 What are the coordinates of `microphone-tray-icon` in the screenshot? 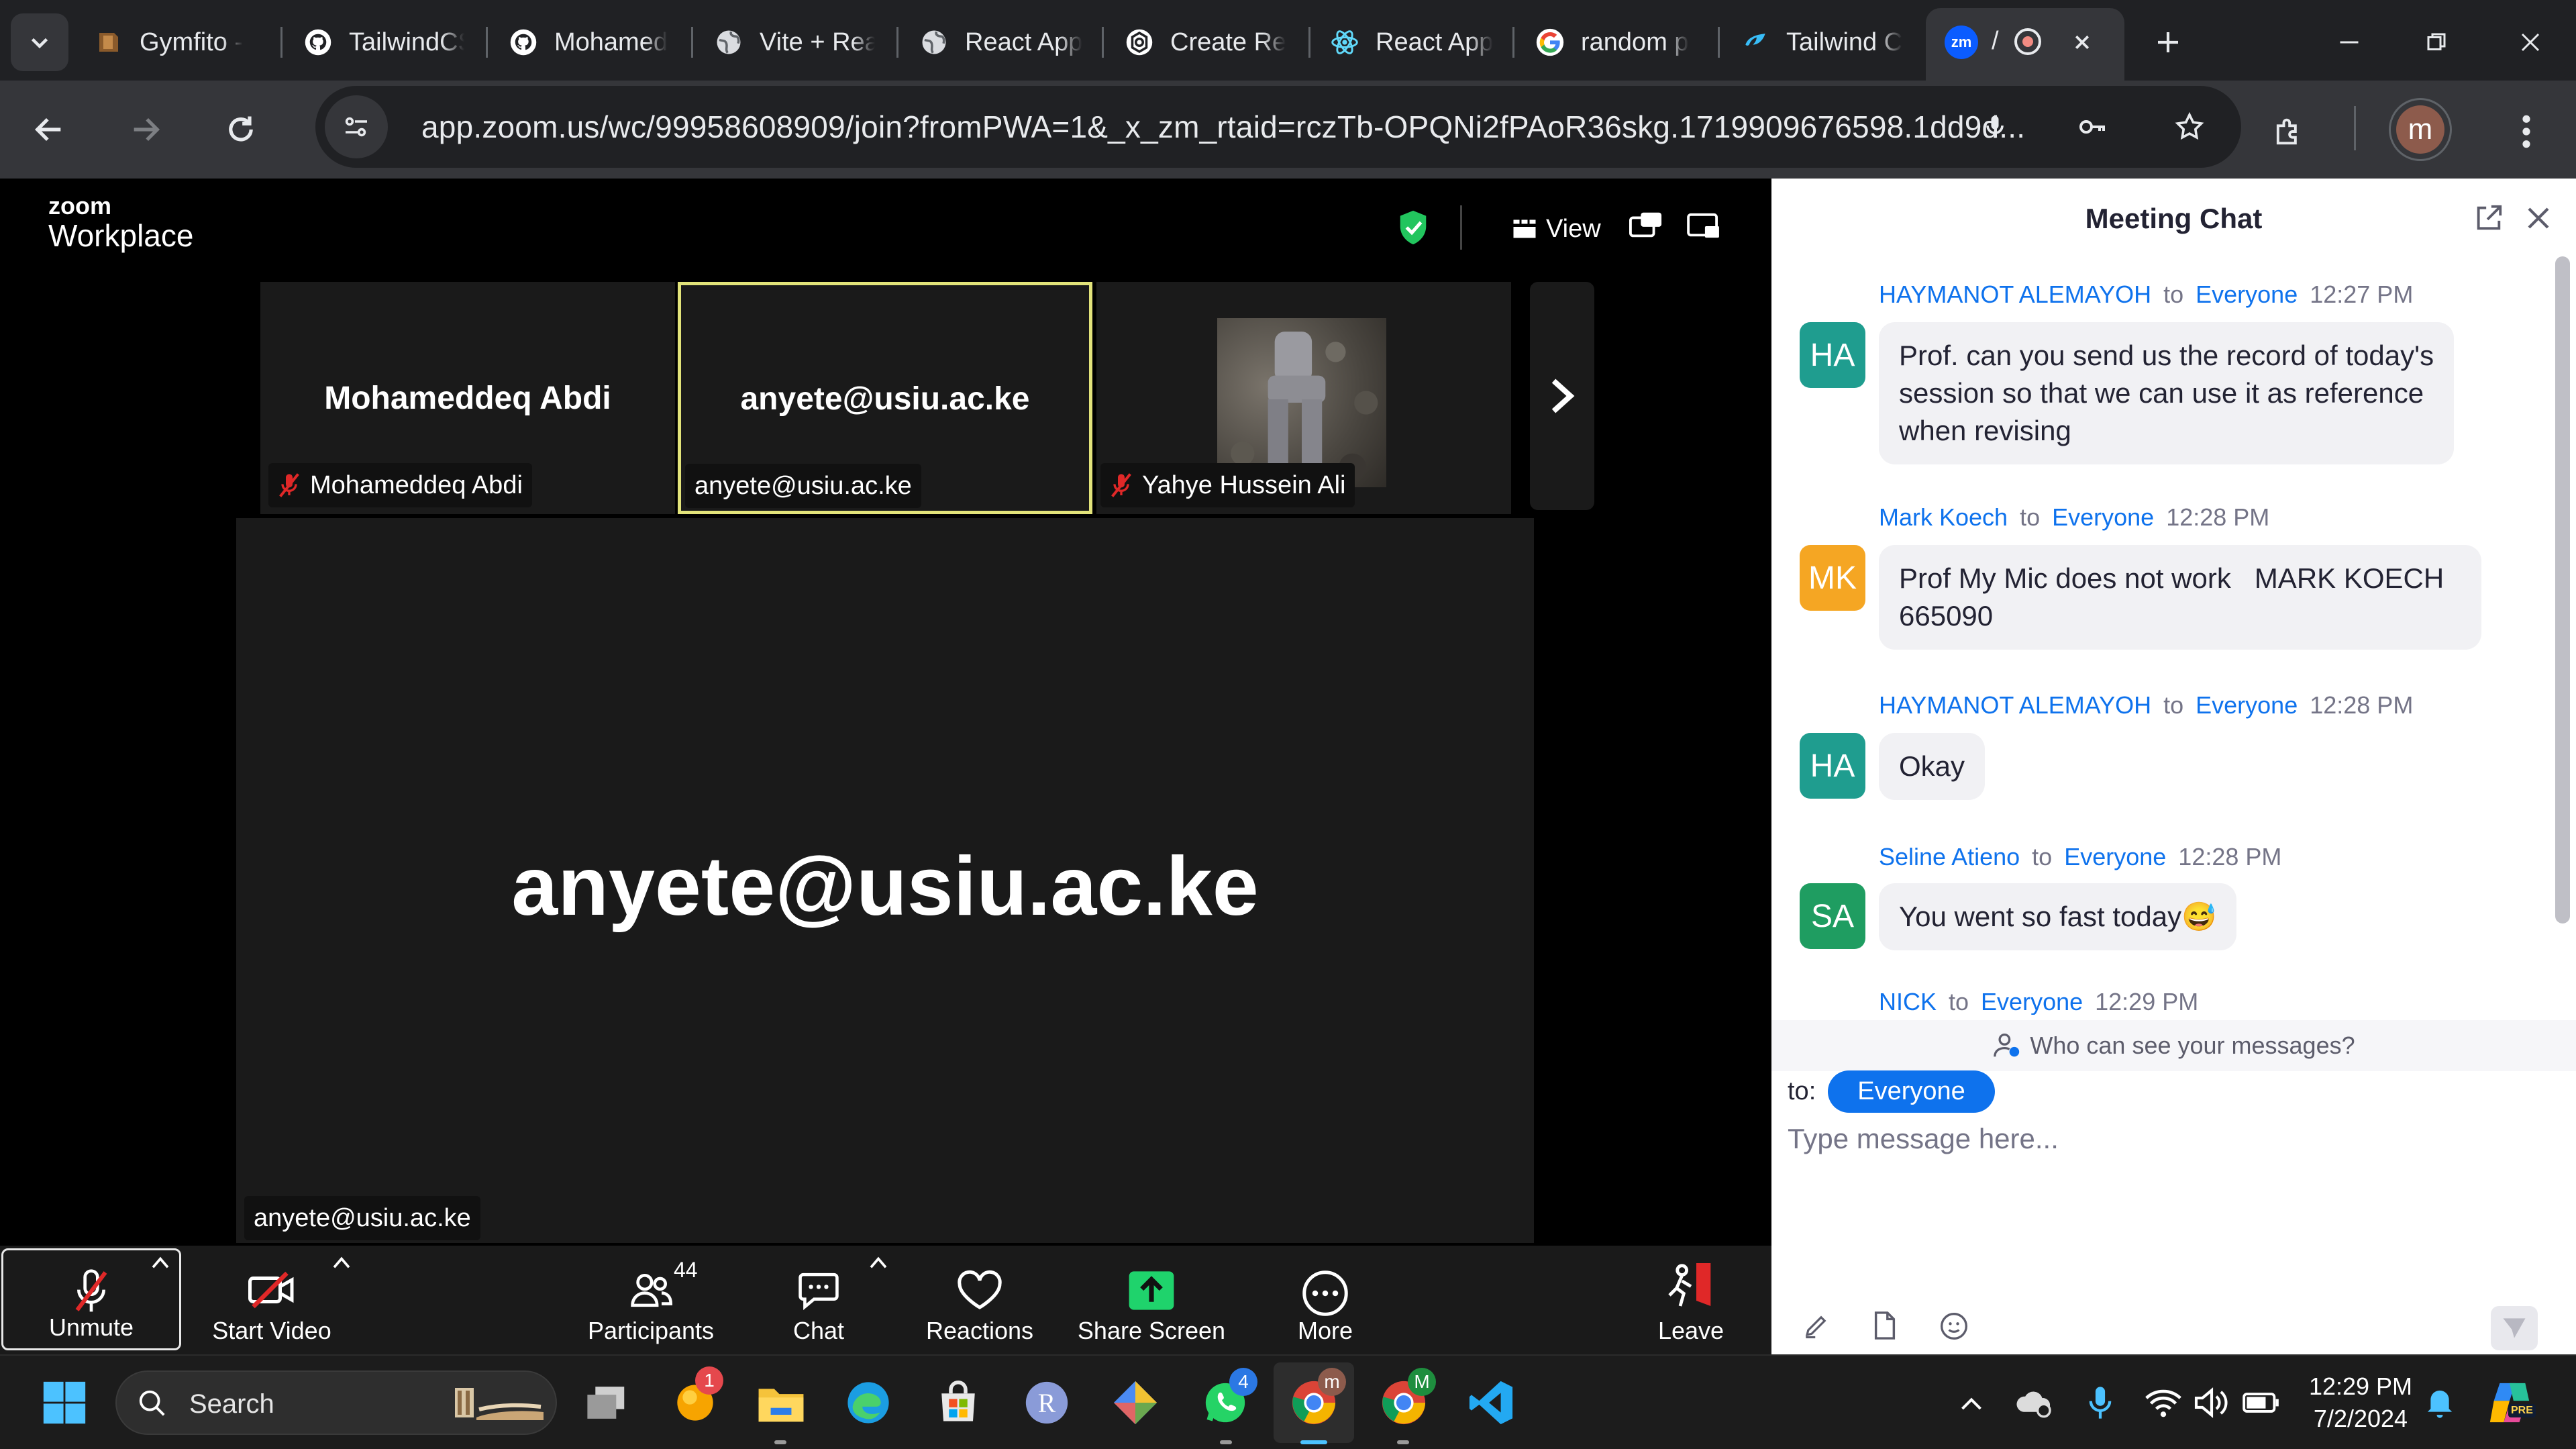 It's located at (2100, 1403).